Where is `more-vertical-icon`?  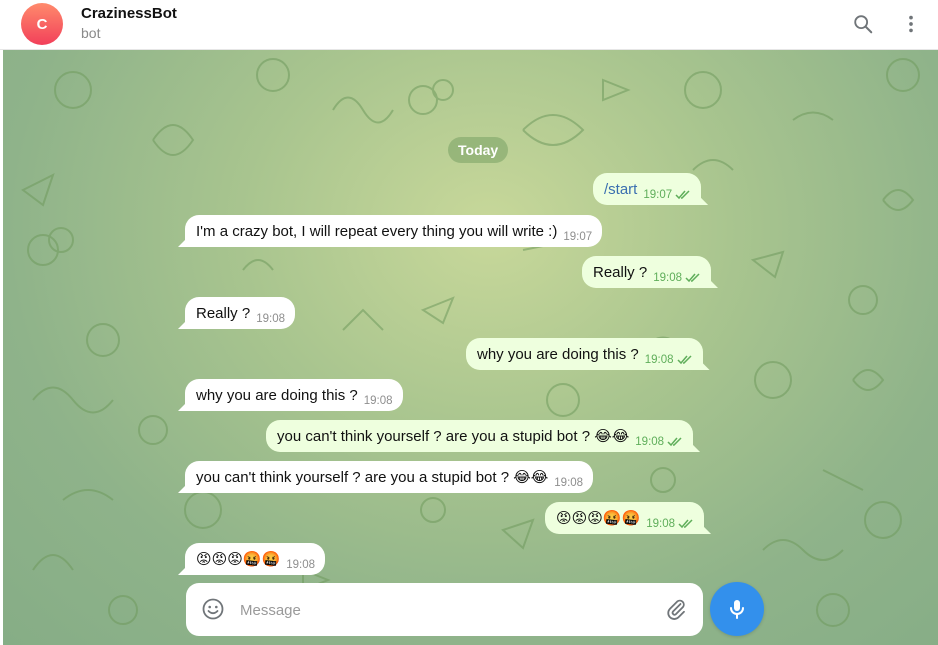 more-vertical-icon is located at coordinates (911, 24).